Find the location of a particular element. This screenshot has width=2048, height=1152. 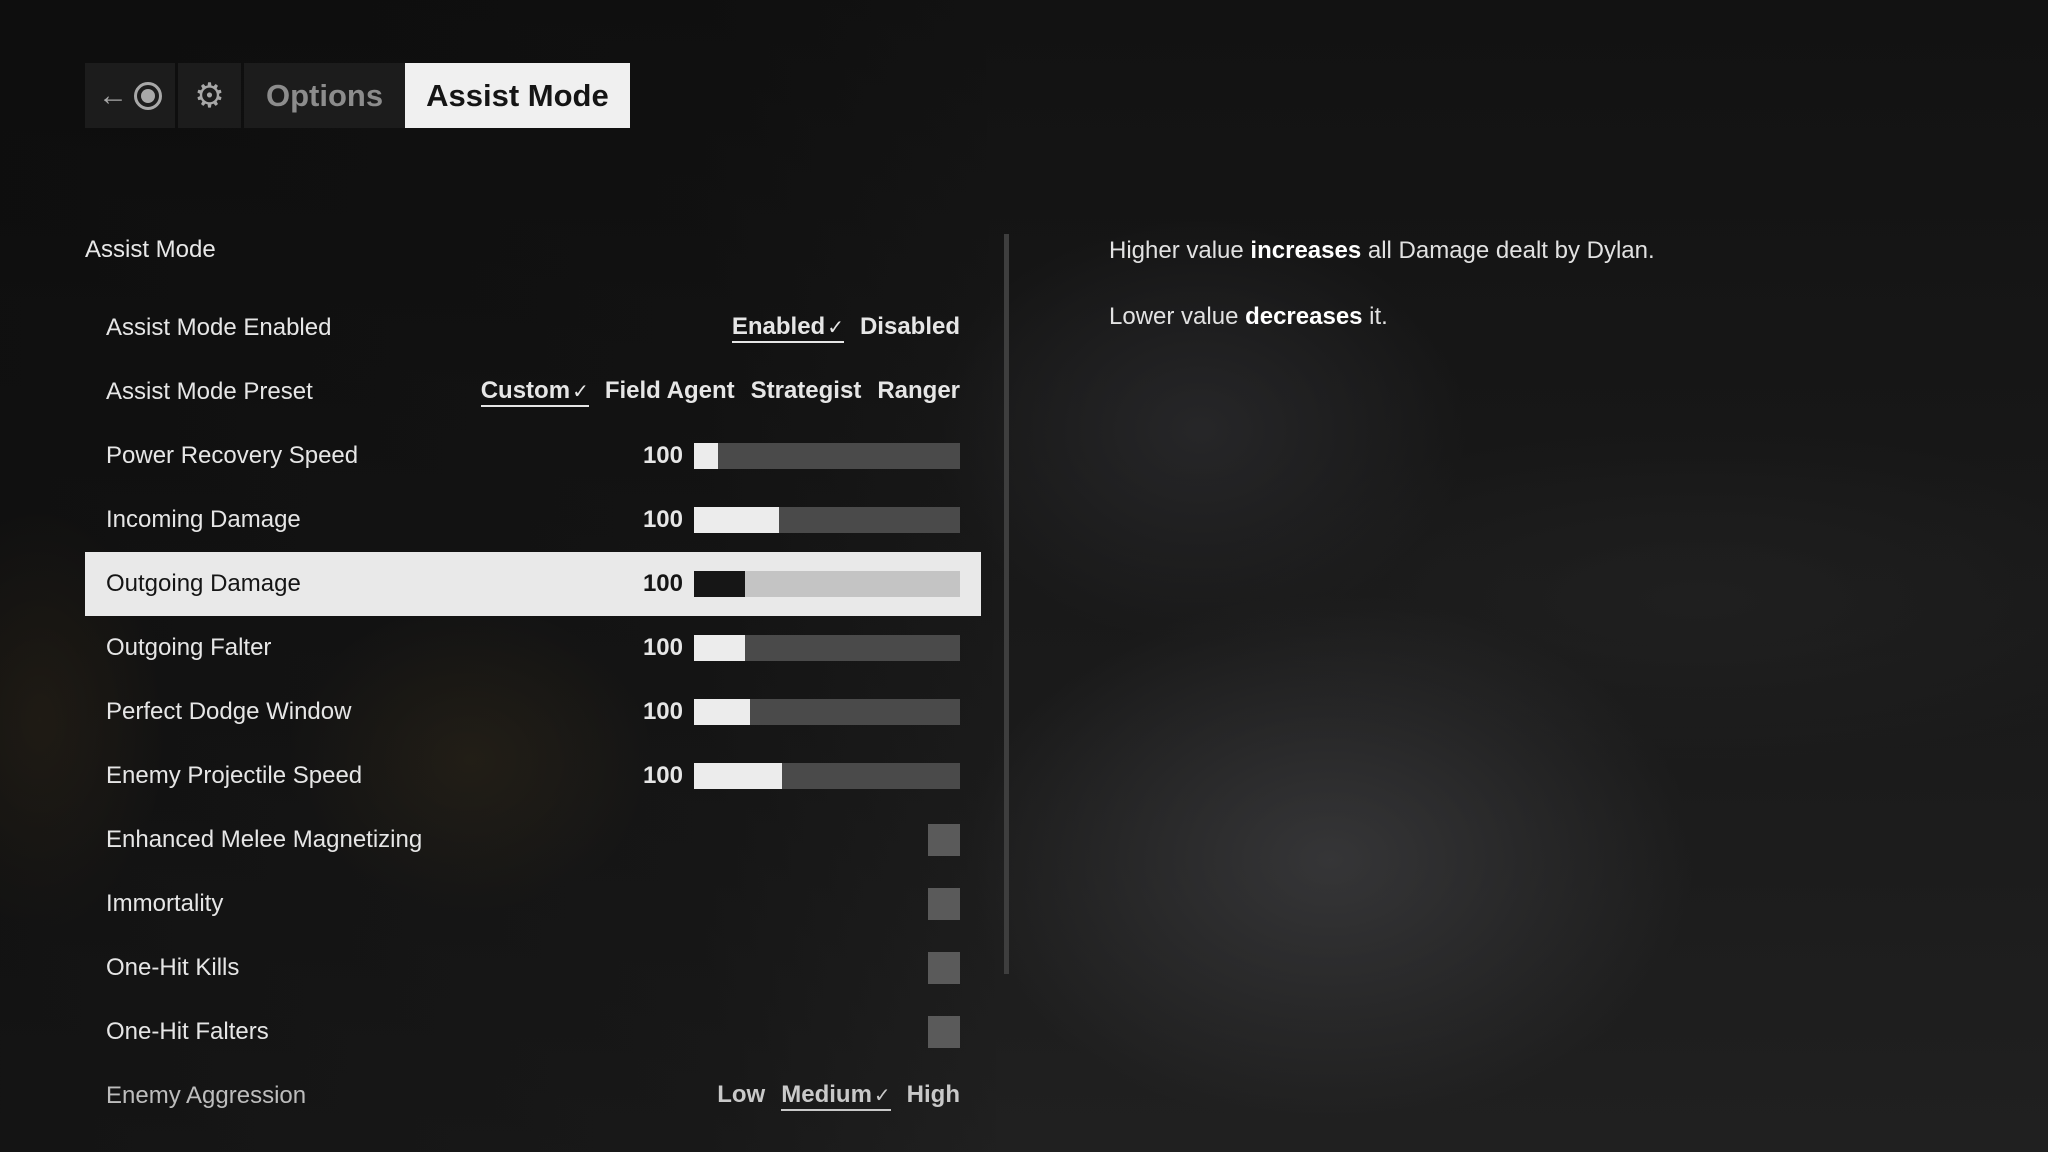

option-selector: Custom ✓ Field Agent Strategist Ranger is located at coordinates (712, 392).